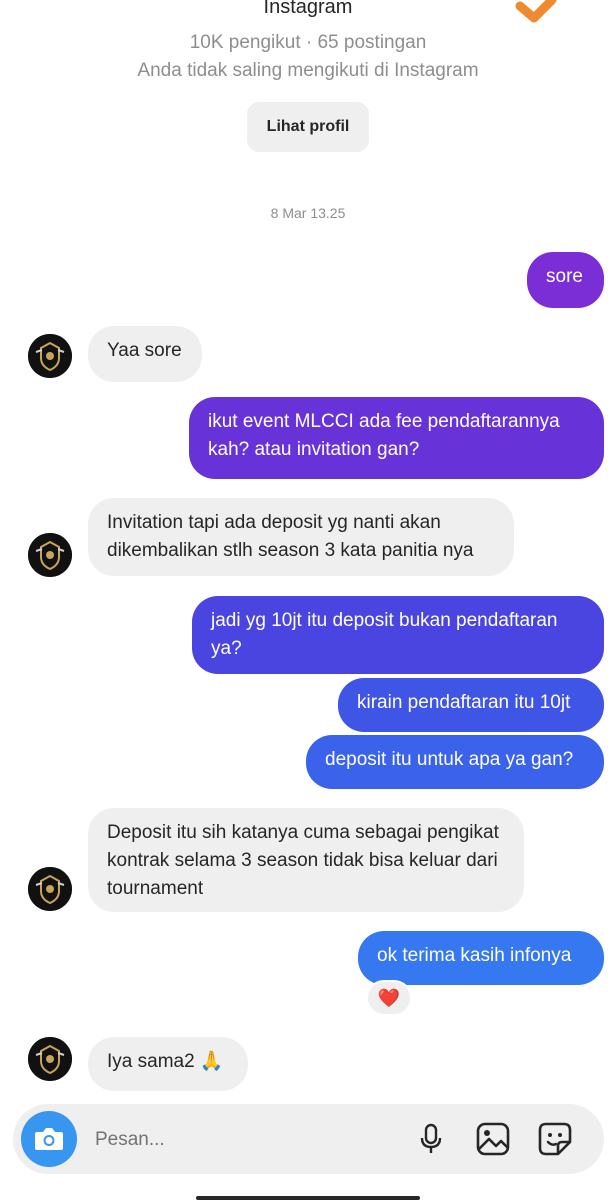 Image resolution: width=616 pixels, height=1200 pixels. I want to click on microphone-icon, so click(431, 1138).